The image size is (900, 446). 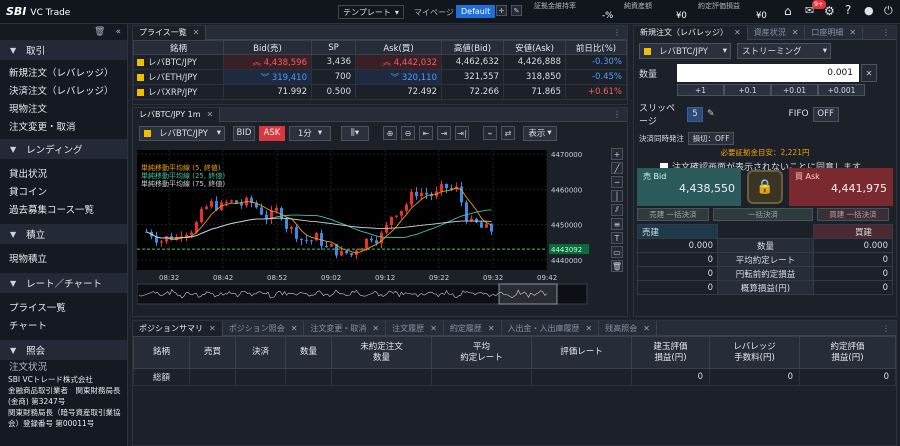 What do you see at coordinates (118, 32) in the screenshot?
I see `collapse-icon: «` at bounding box center [118, 32].